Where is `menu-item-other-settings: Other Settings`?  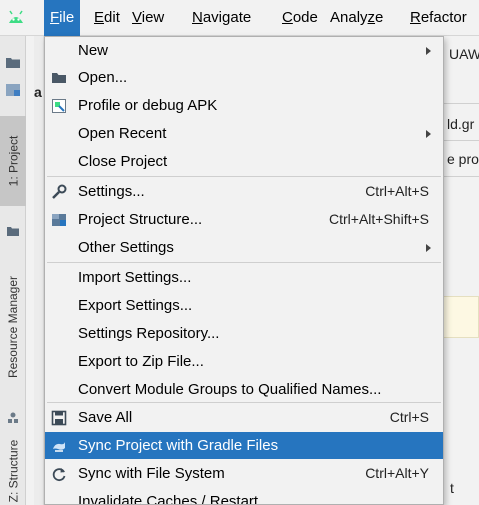
menu-item-other-settings: Other Settings is located at coordinates (244, 247).